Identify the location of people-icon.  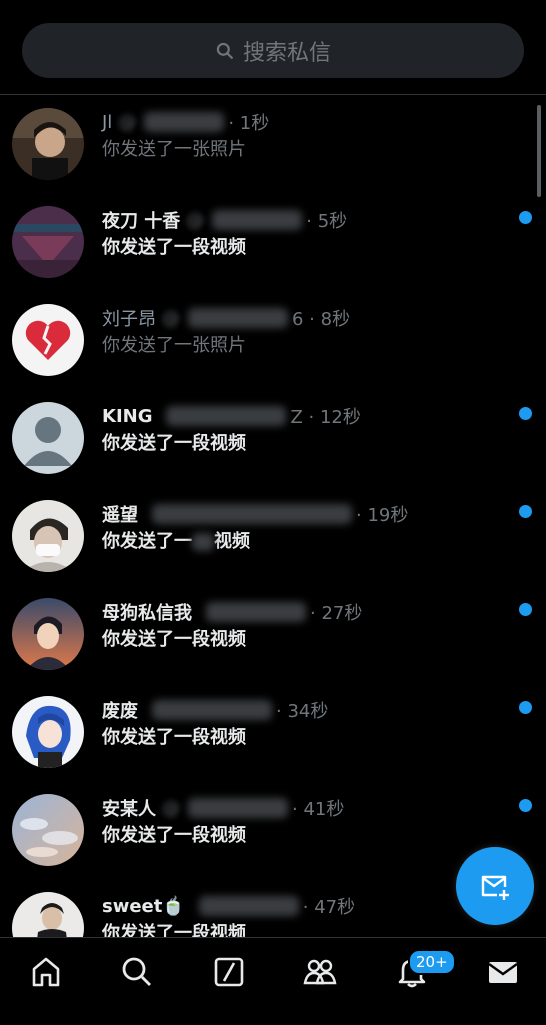
(320, 972).